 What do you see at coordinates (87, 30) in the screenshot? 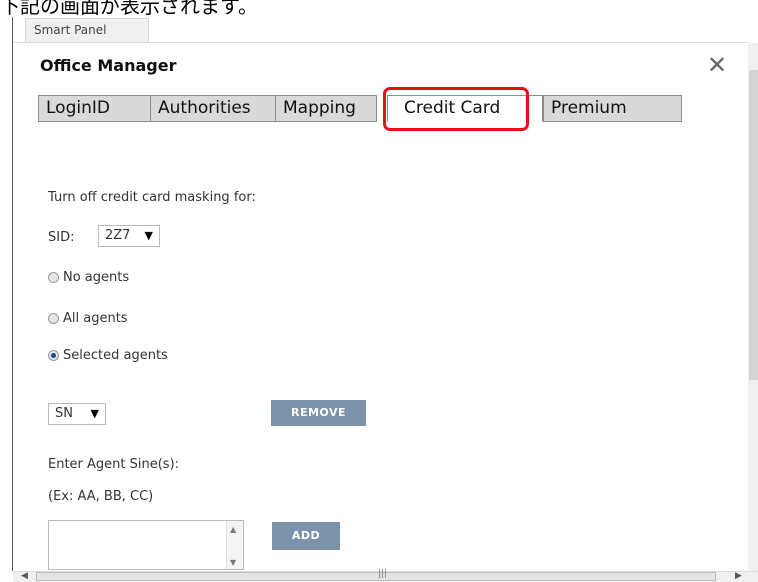
I see `smart-panel-tab: Smart Panel` at bounding box center [87, 30].